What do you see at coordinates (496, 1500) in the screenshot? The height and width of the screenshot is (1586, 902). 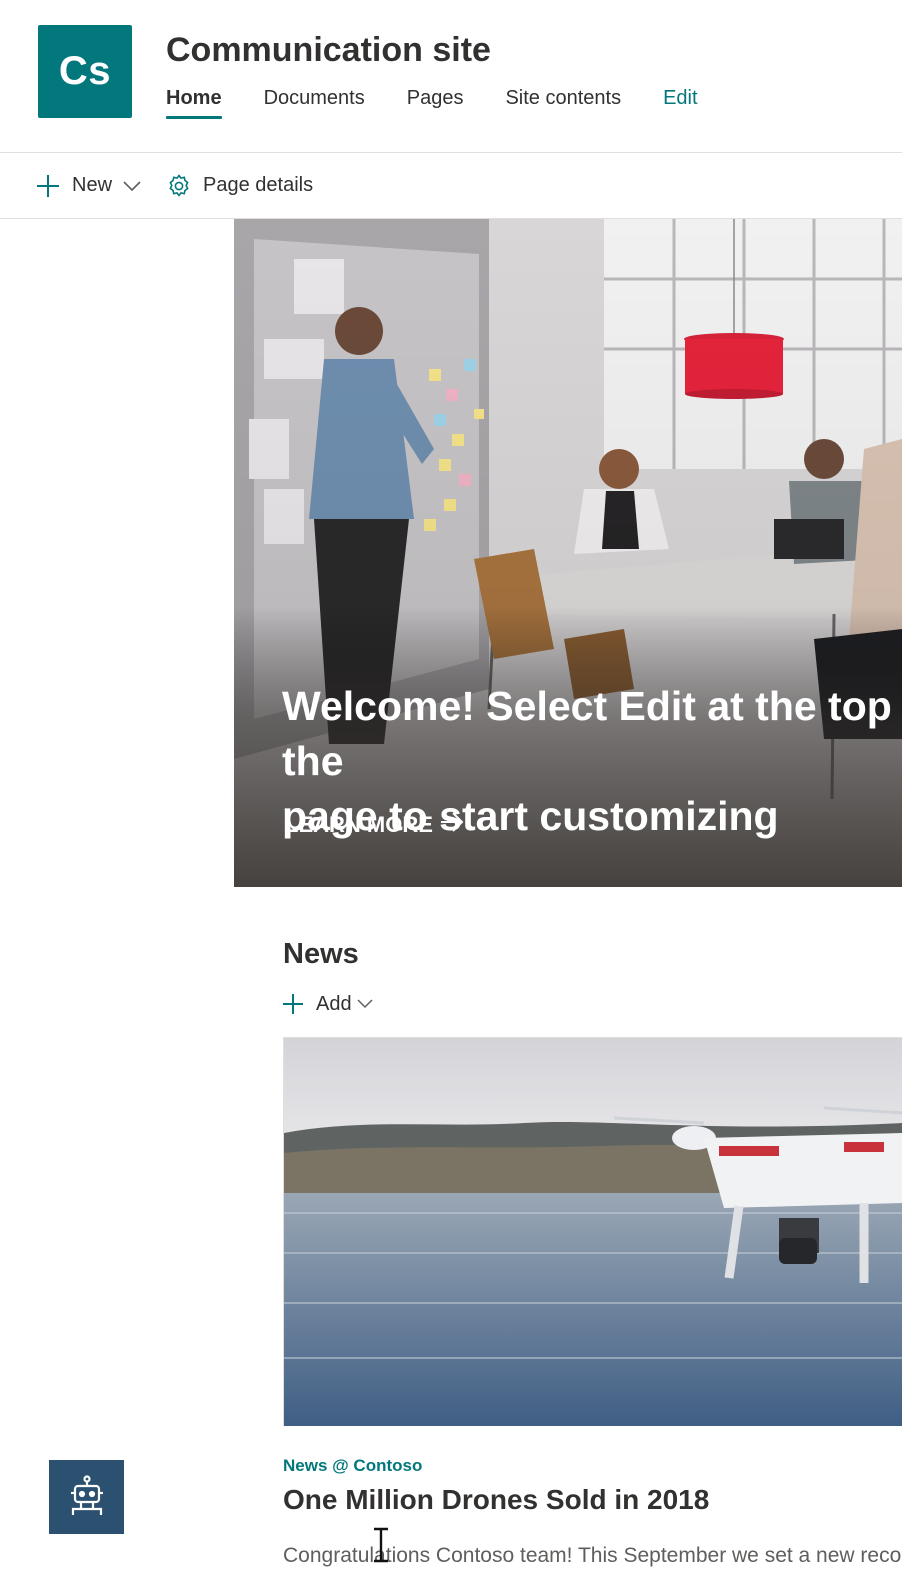 I see `news-card-title: One Million Drones Sold in 2018` at bounding box center [496, 1500].